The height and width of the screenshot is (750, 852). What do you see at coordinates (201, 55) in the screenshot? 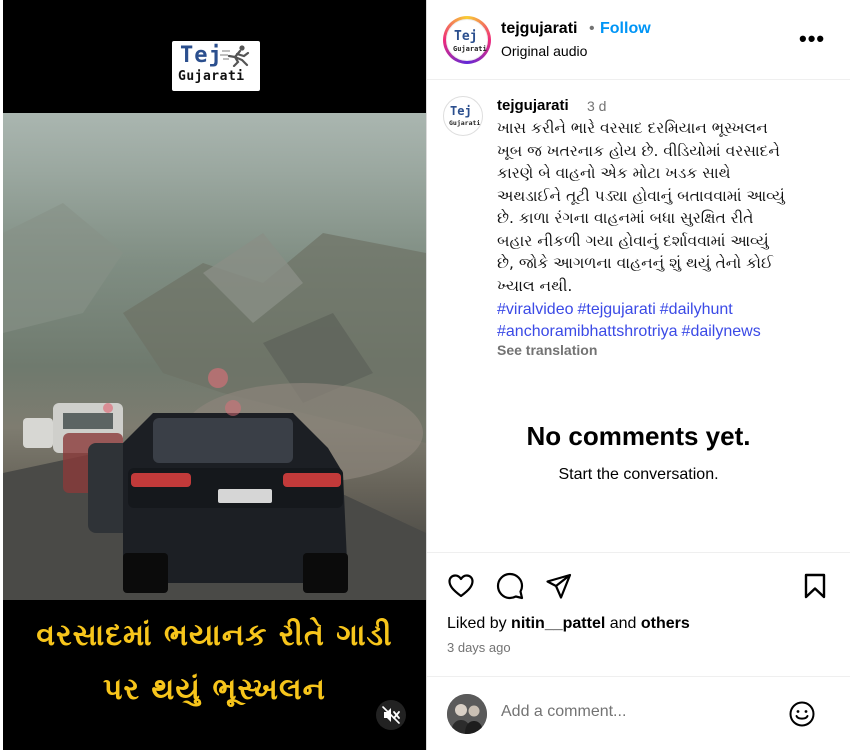
I see `logo-tej-text: Tej` at bounding box center [201, 55].